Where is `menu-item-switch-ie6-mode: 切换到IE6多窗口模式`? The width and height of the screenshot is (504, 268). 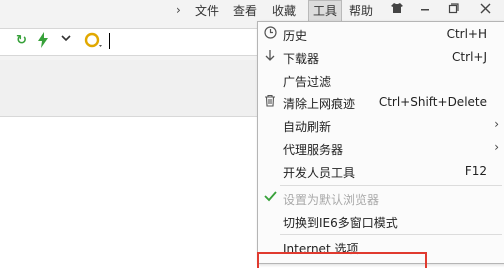
menu-item-switch-ie6-mode: 切换到IE6多窗口模式 is located at coordinates (381, 222).